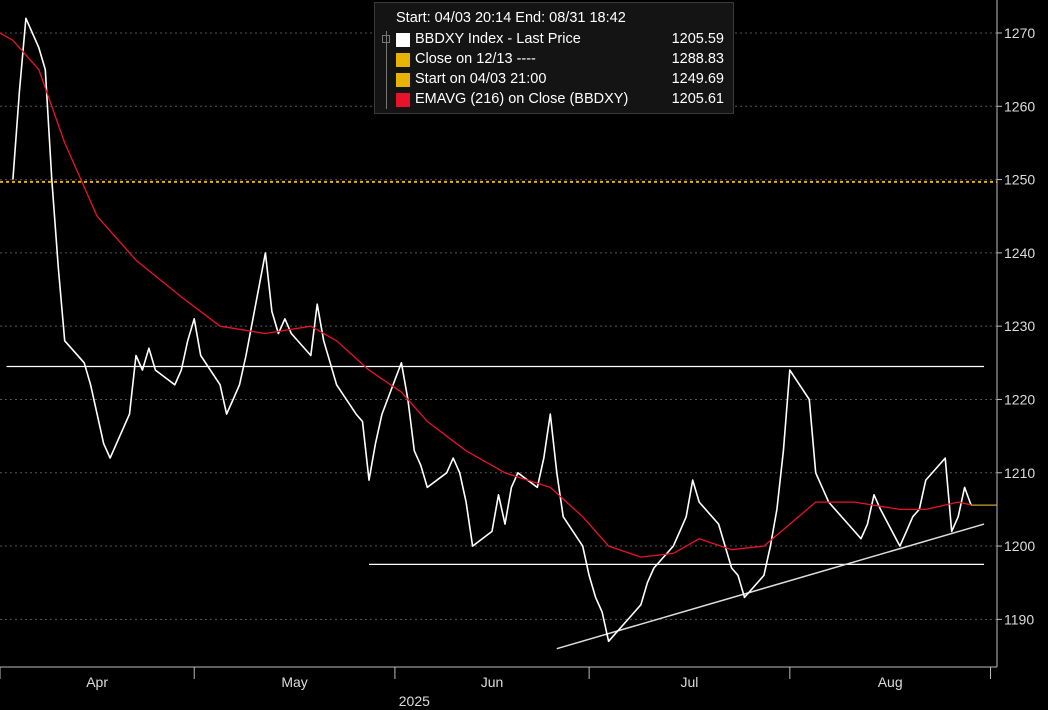  What do you see at coordinates (697, 99) in the screenshot?
I see `legend-value: 1205.61` at bounding box center [697, 99].